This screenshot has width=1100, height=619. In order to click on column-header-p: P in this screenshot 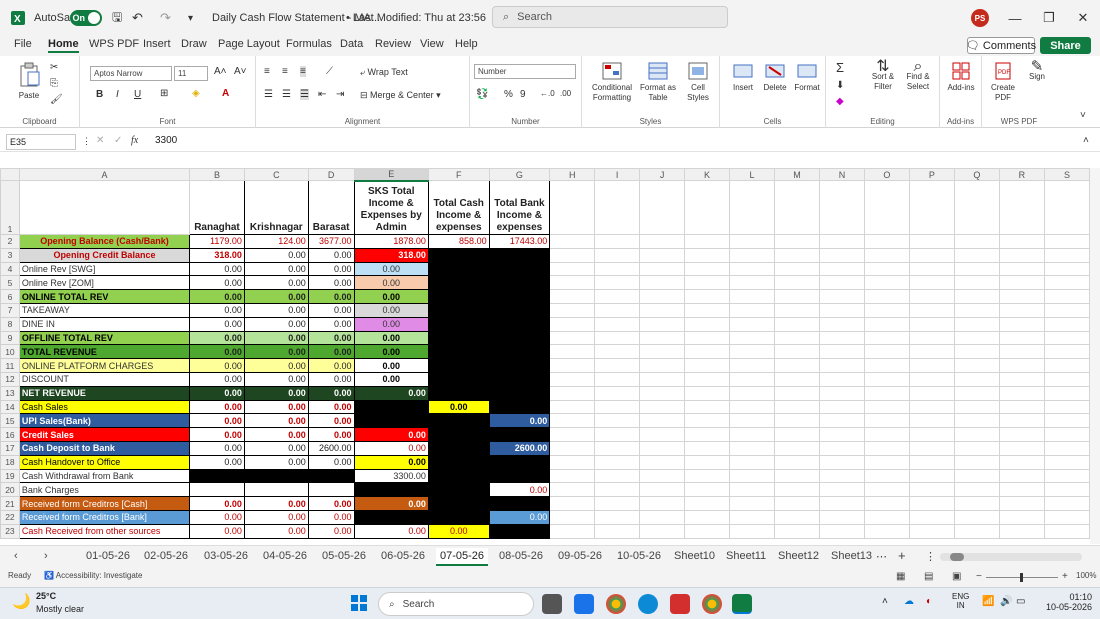, I will do `click(931, 174)`.